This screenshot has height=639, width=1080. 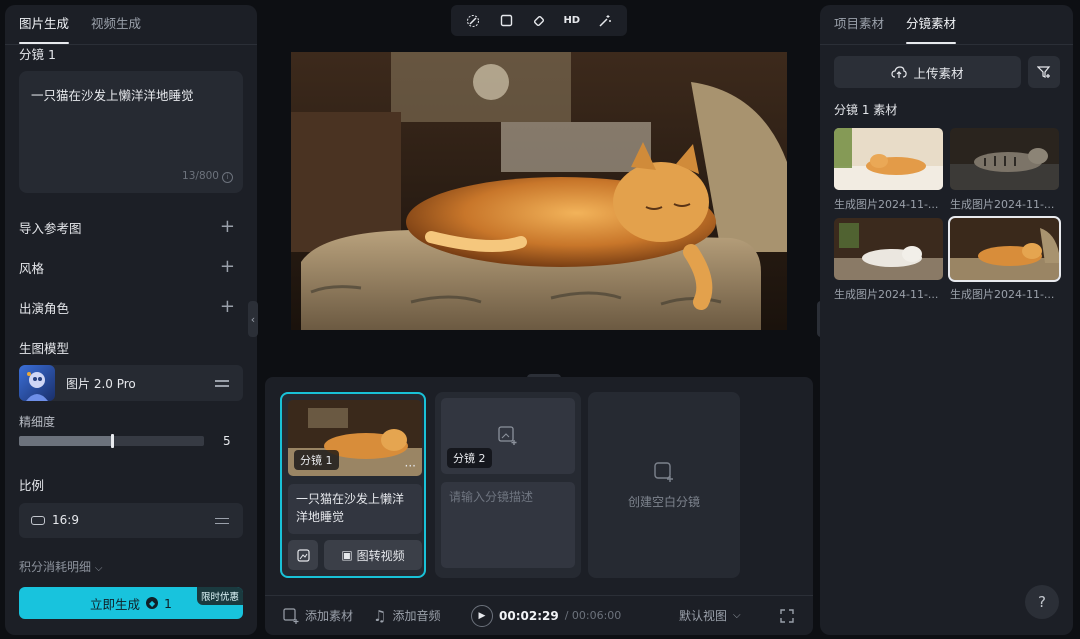 I want to click on view-label: 默认视图, so click(x=703, y=616).